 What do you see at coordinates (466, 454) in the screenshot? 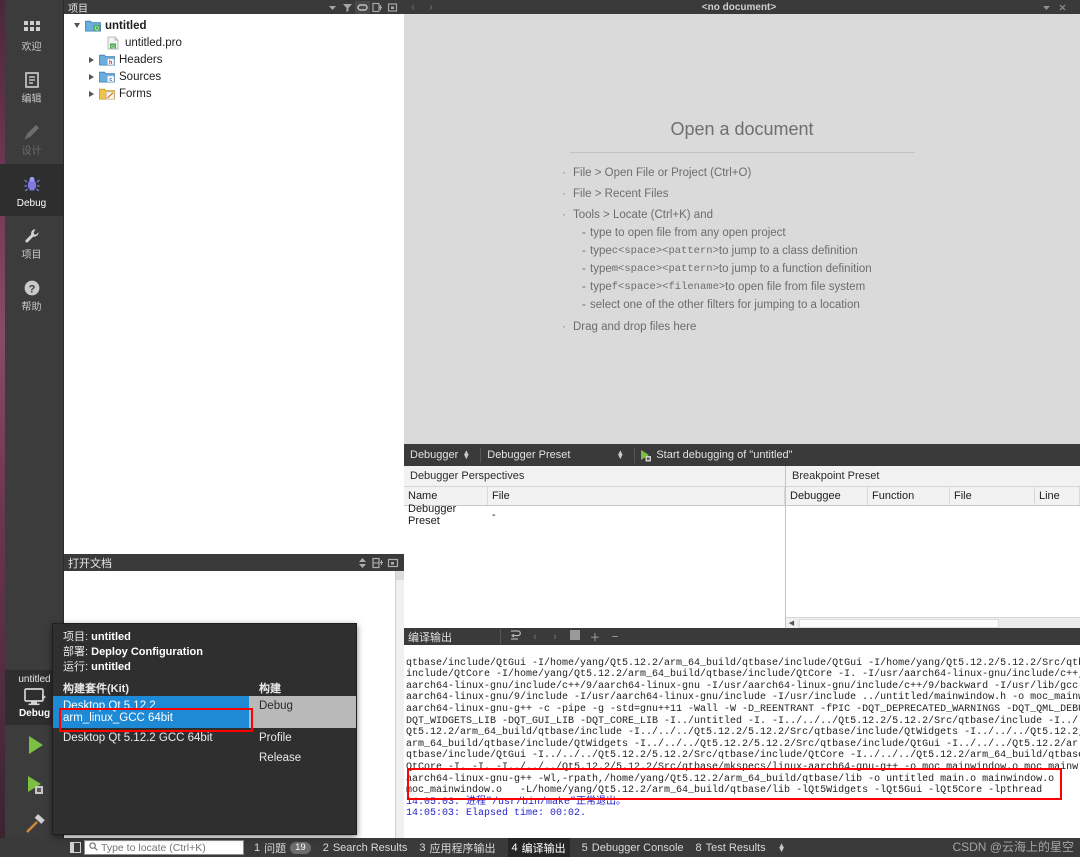
I see `spinner-icon: ▲ ▼` at bounding box center [466, 454].